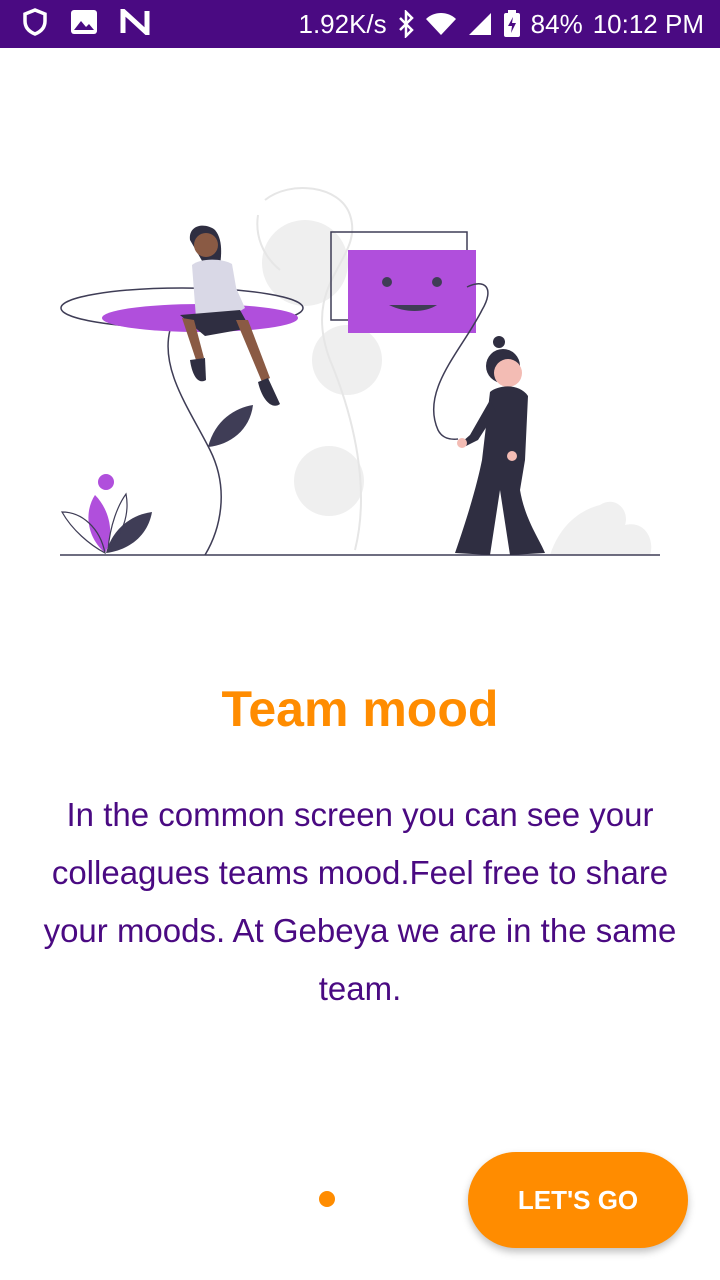 Image resolution: width=720 pixels, height=1280 pixels. What do you see at coordinates (230, 426) in the screenshot?
I see `leaf-shape` at bounding box center [230, 426].